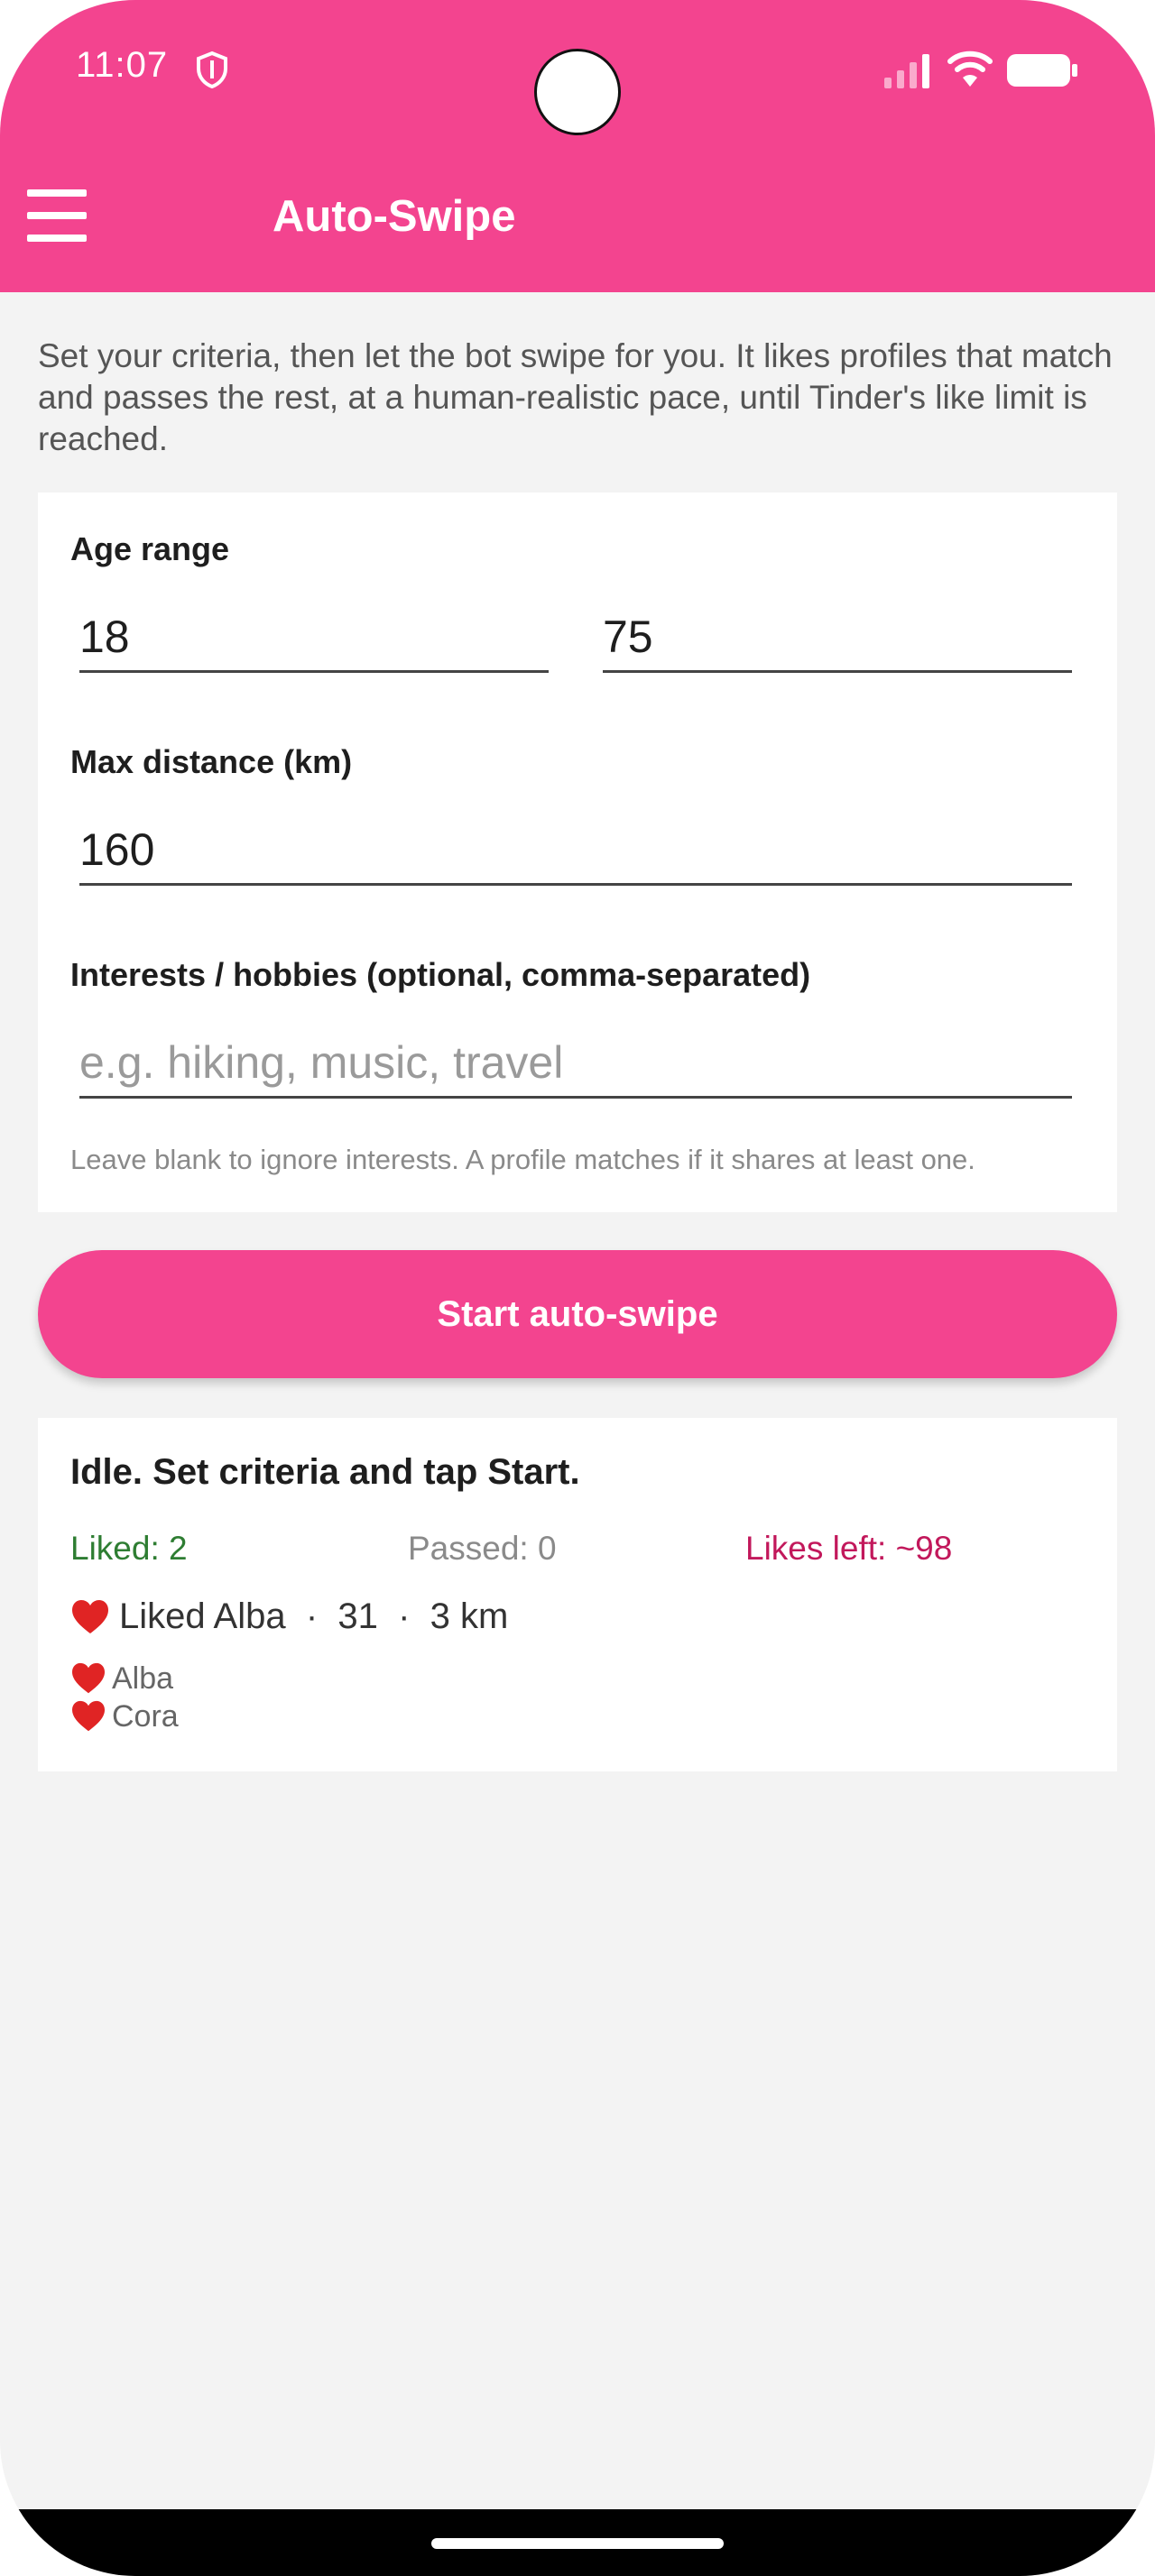 The width and height of the screenshot is (1155, 2576). I want to click on likes-left-count: Likes left: ~98, so click(849, 1549).